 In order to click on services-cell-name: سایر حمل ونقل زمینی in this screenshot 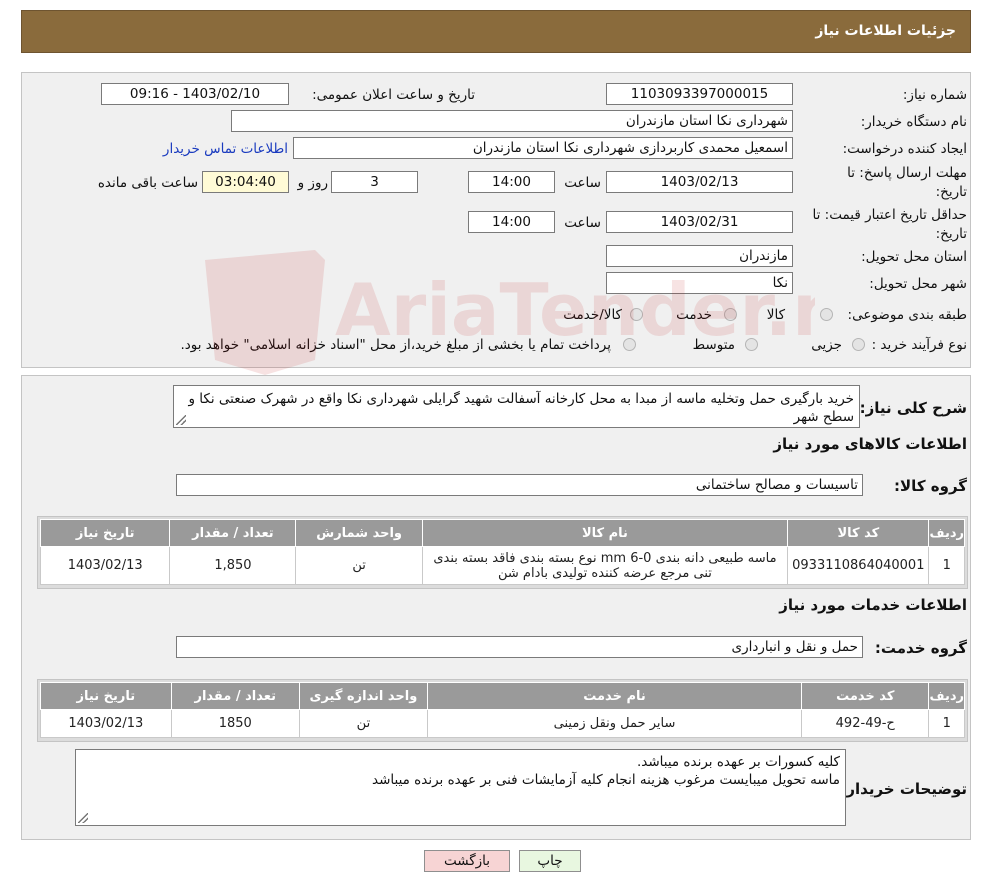, I will do `click(615, 723)`.